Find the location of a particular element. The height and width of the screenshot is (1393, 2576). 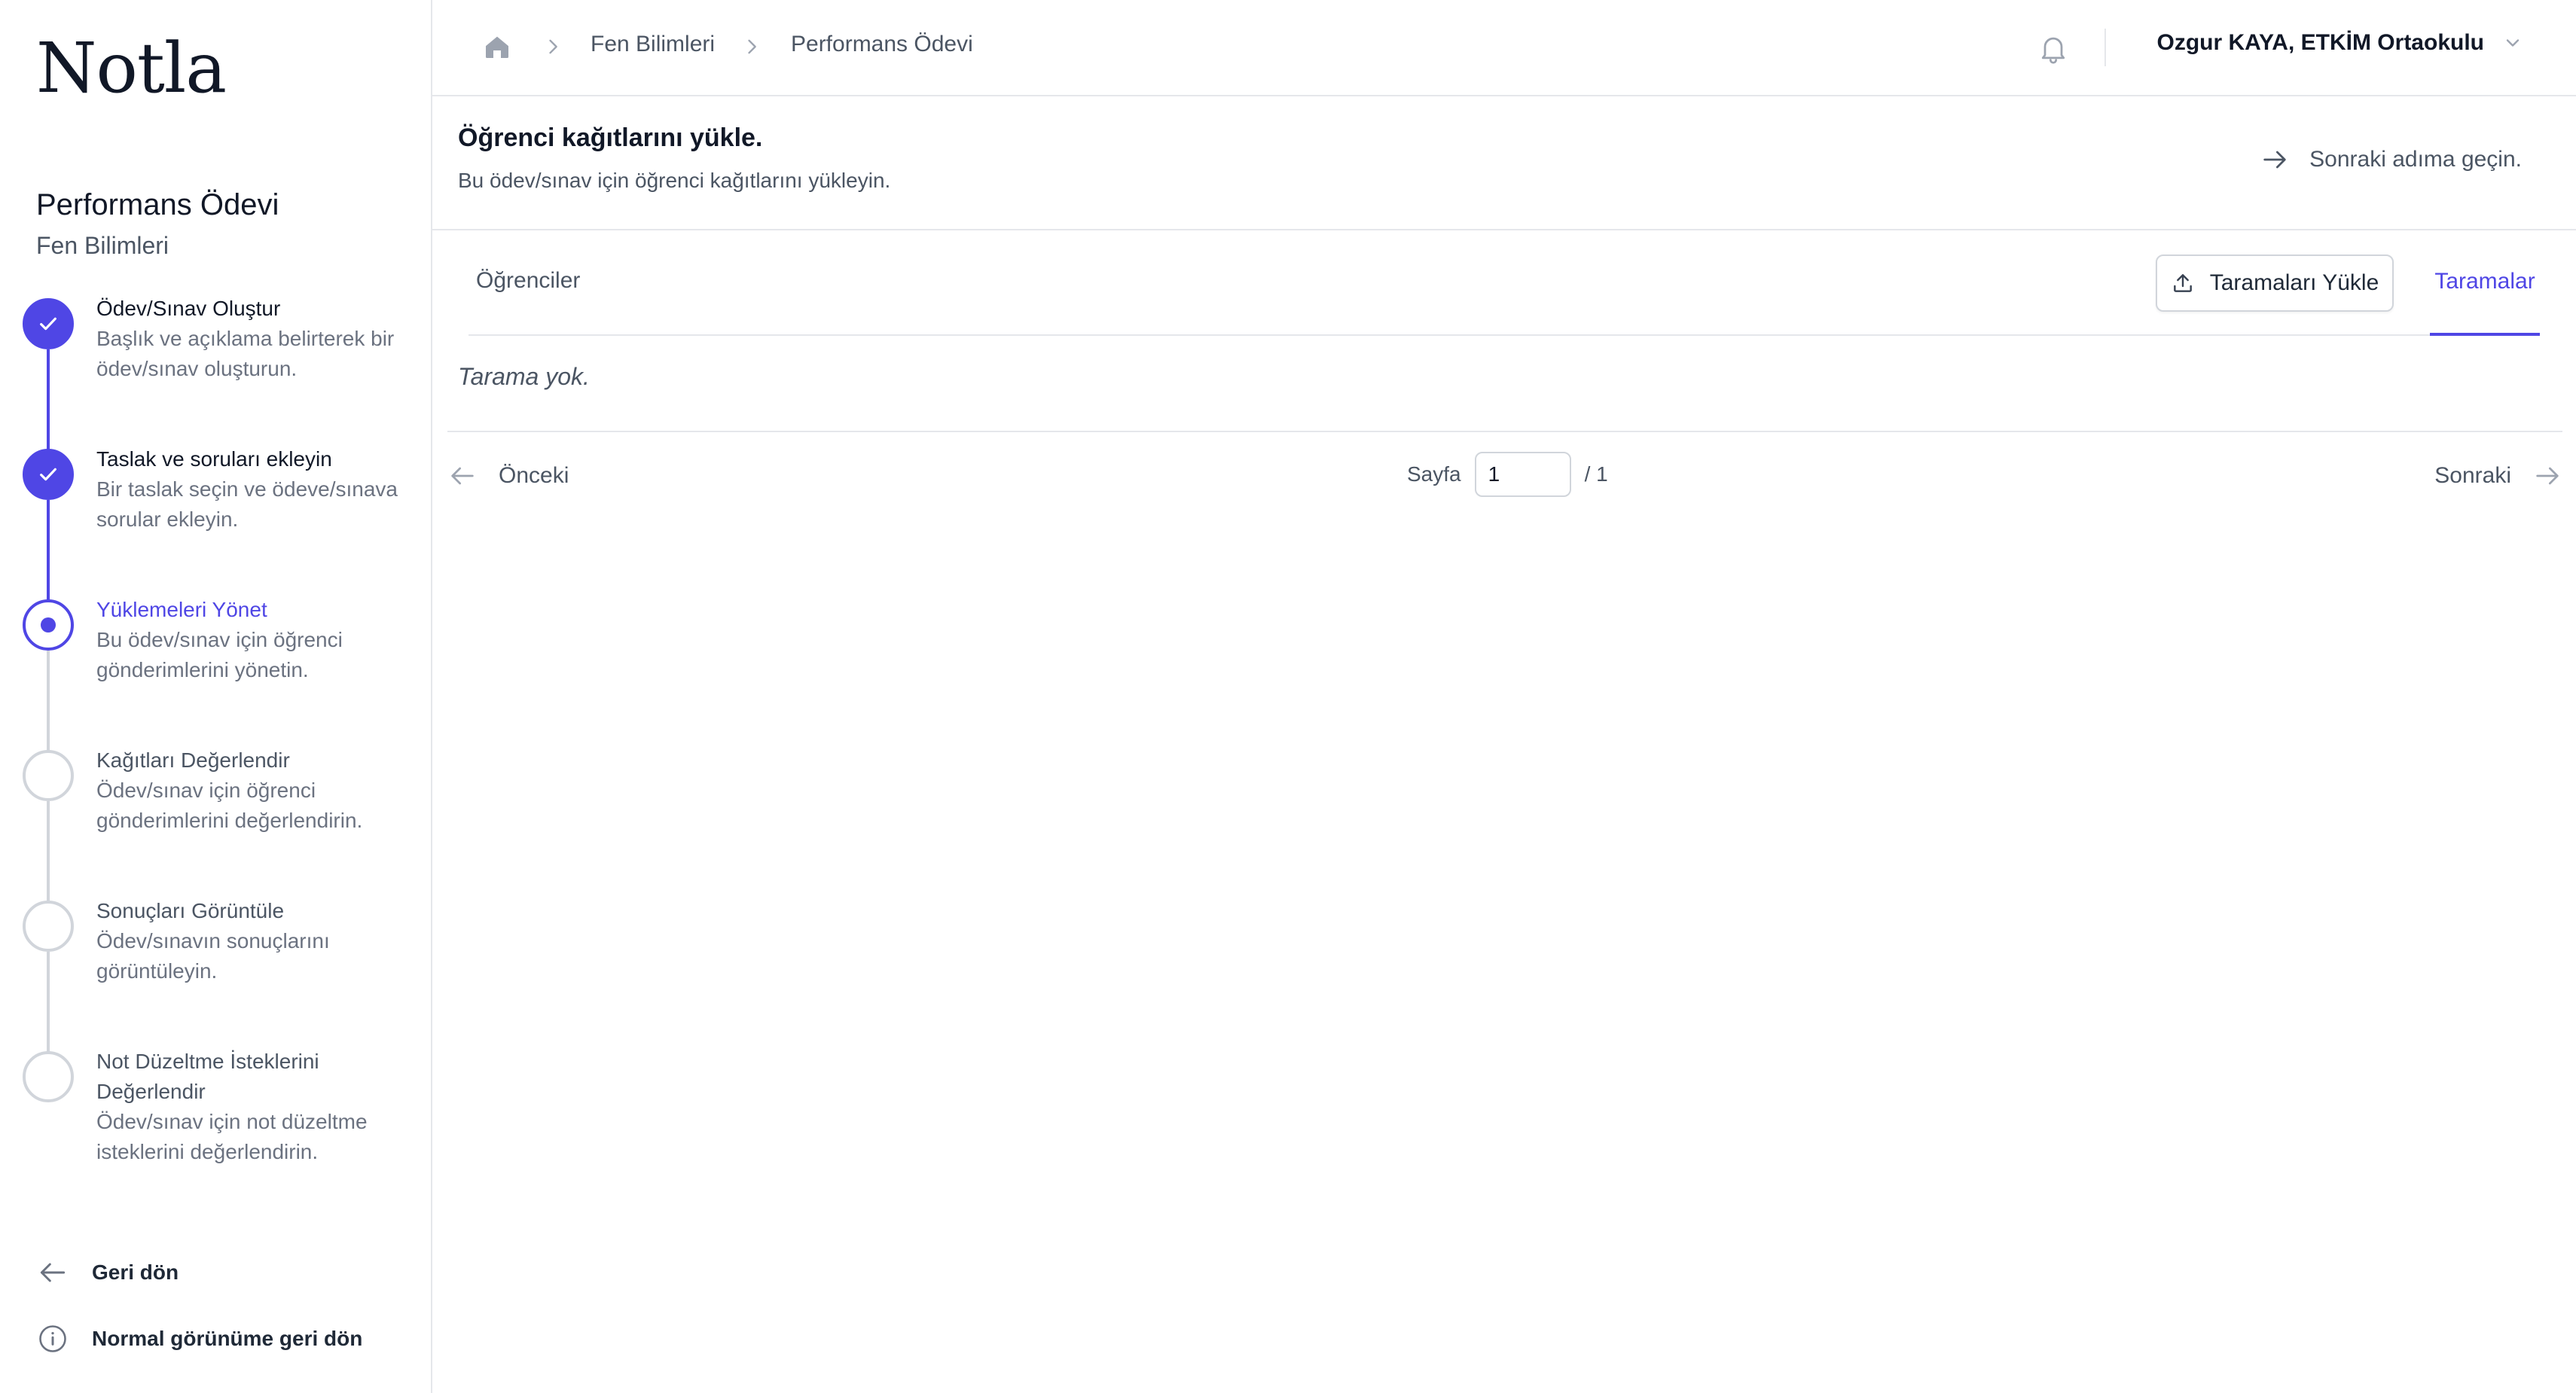

user-name: Ozgur KAYA, ETKİM Ortaokulu is located at coordinates (2320, 42).